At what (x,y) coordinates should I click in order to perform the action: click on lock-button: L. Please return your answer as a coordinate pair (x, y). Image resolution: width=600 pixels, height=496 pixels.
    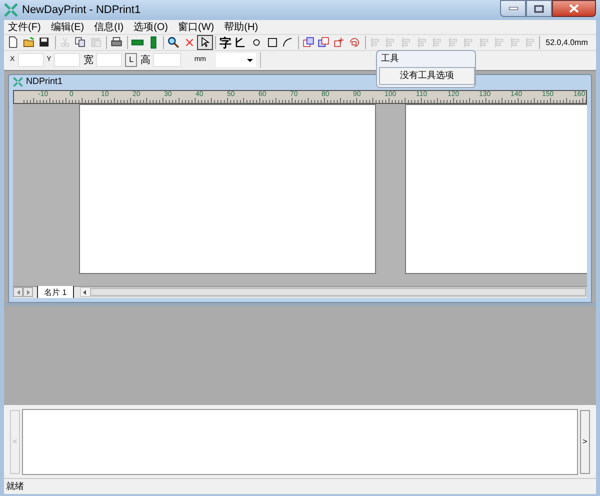
    Looking at the image, I should click on (131, 60).